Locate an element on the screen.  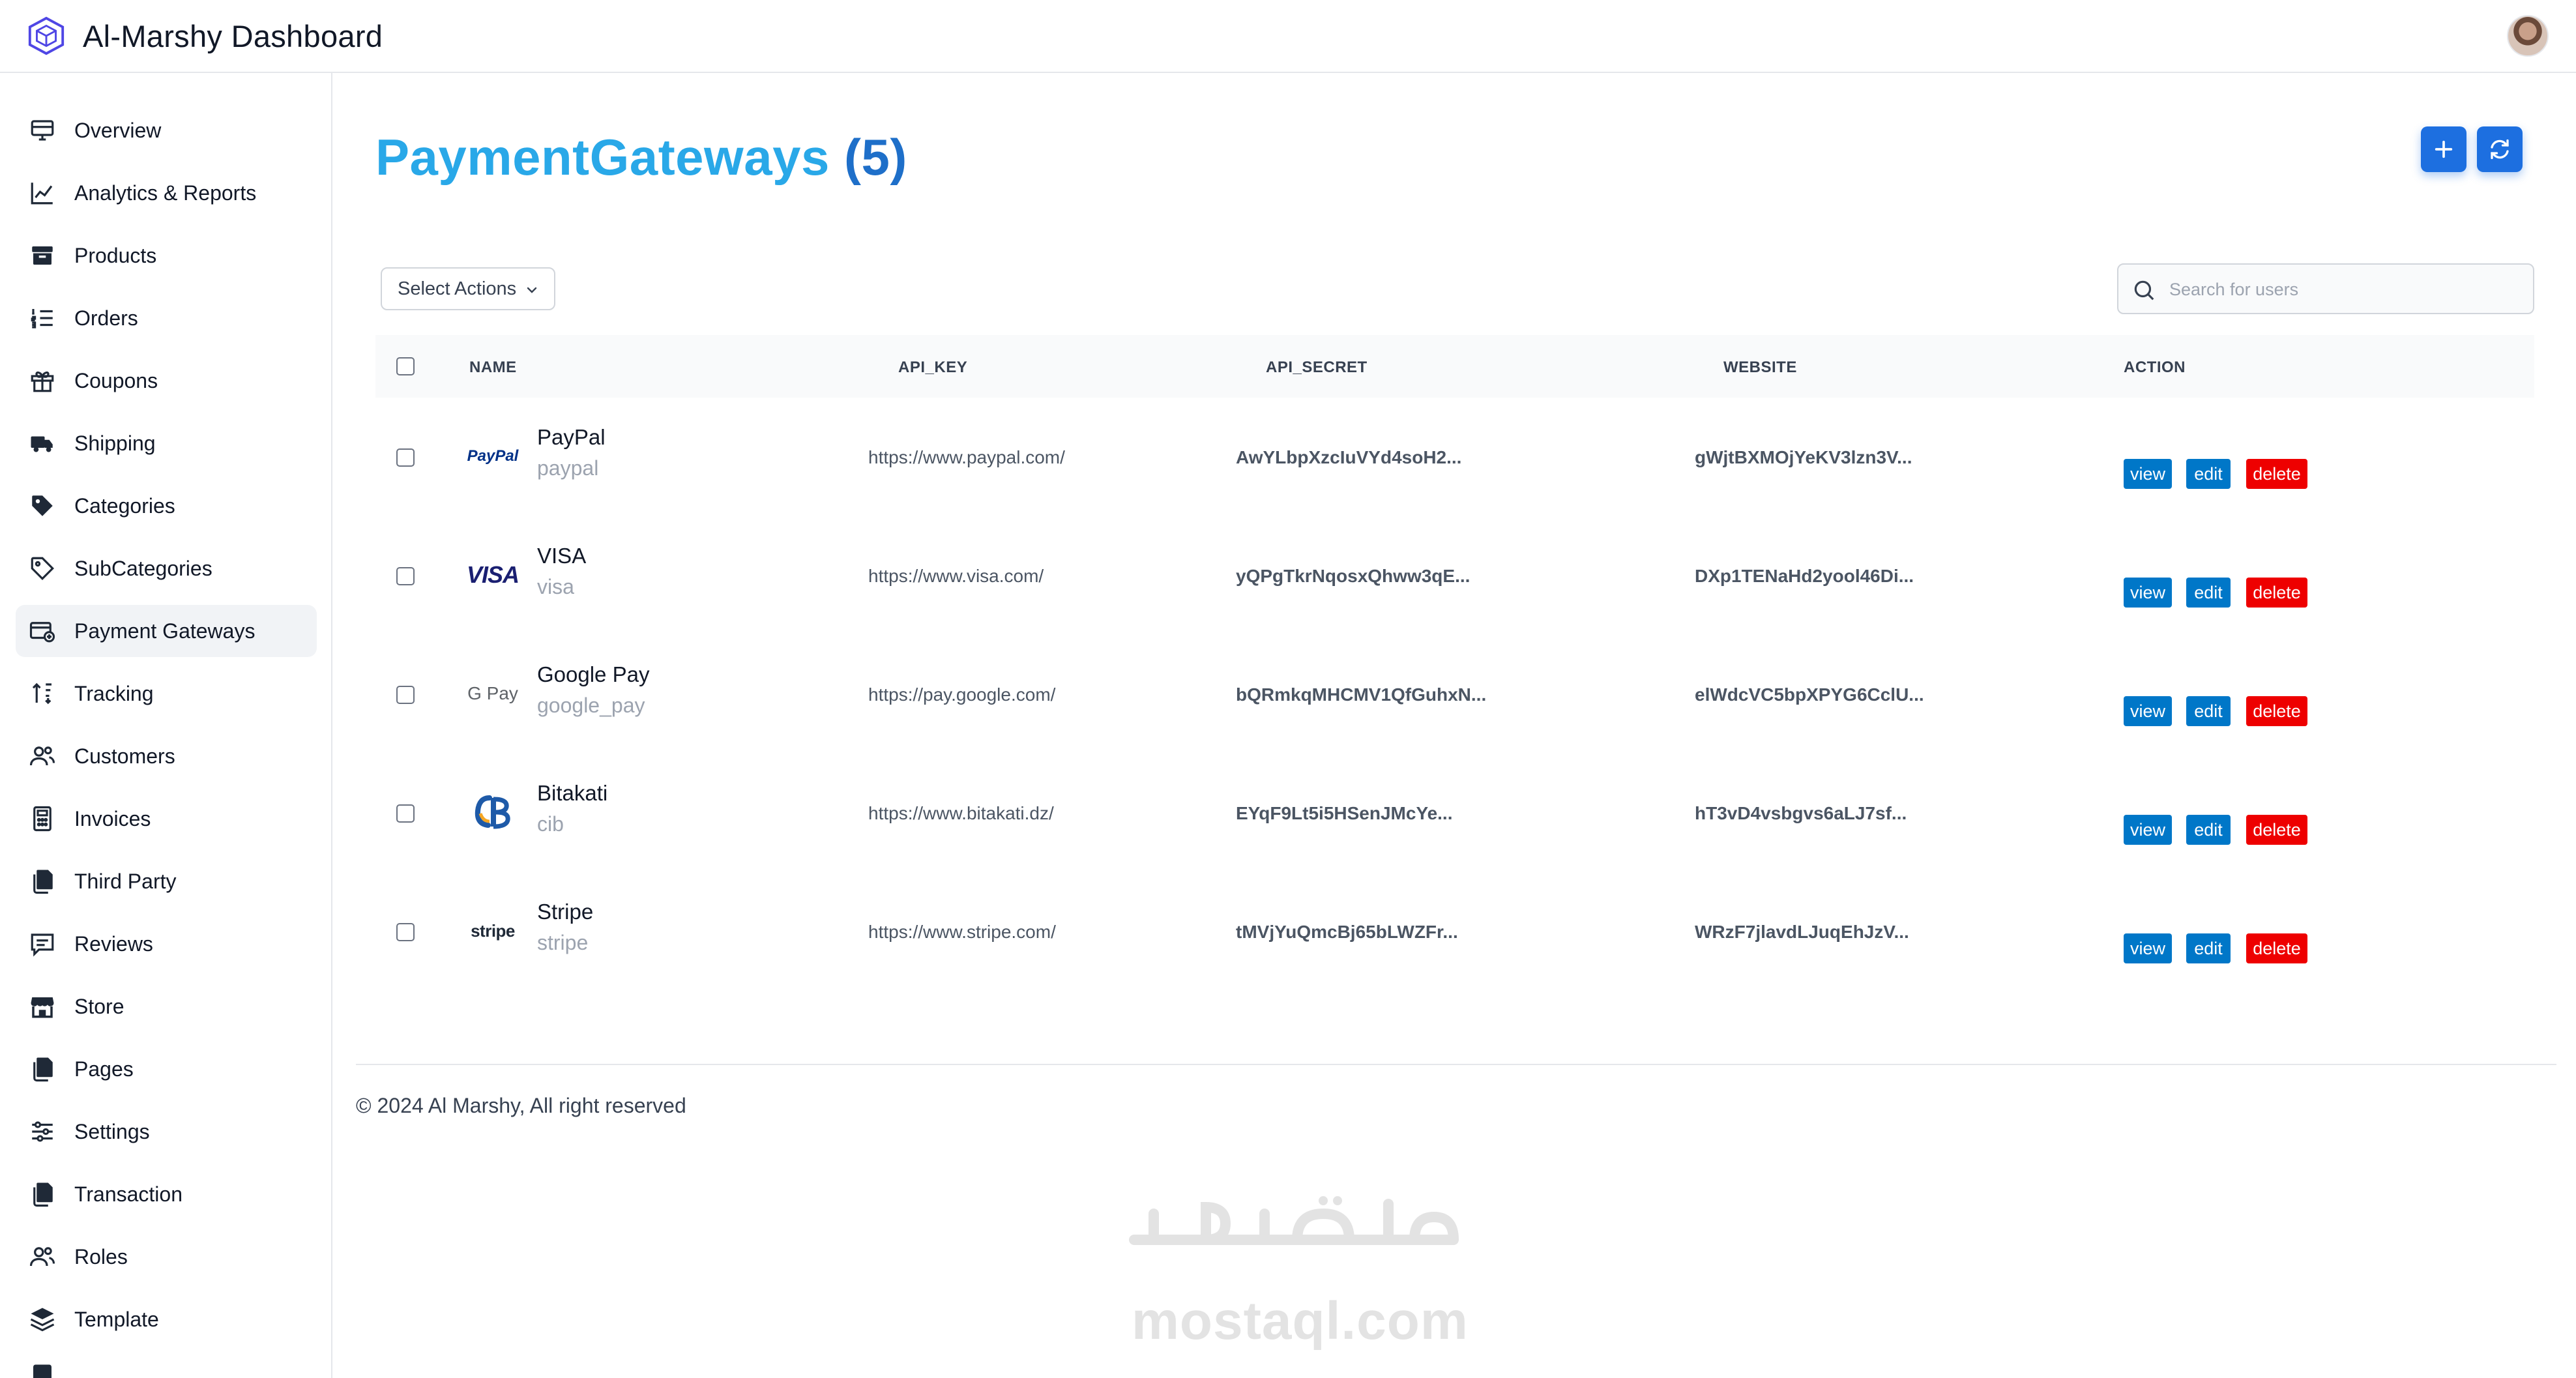
transaction-icon is located at coordinates (43, 1194).